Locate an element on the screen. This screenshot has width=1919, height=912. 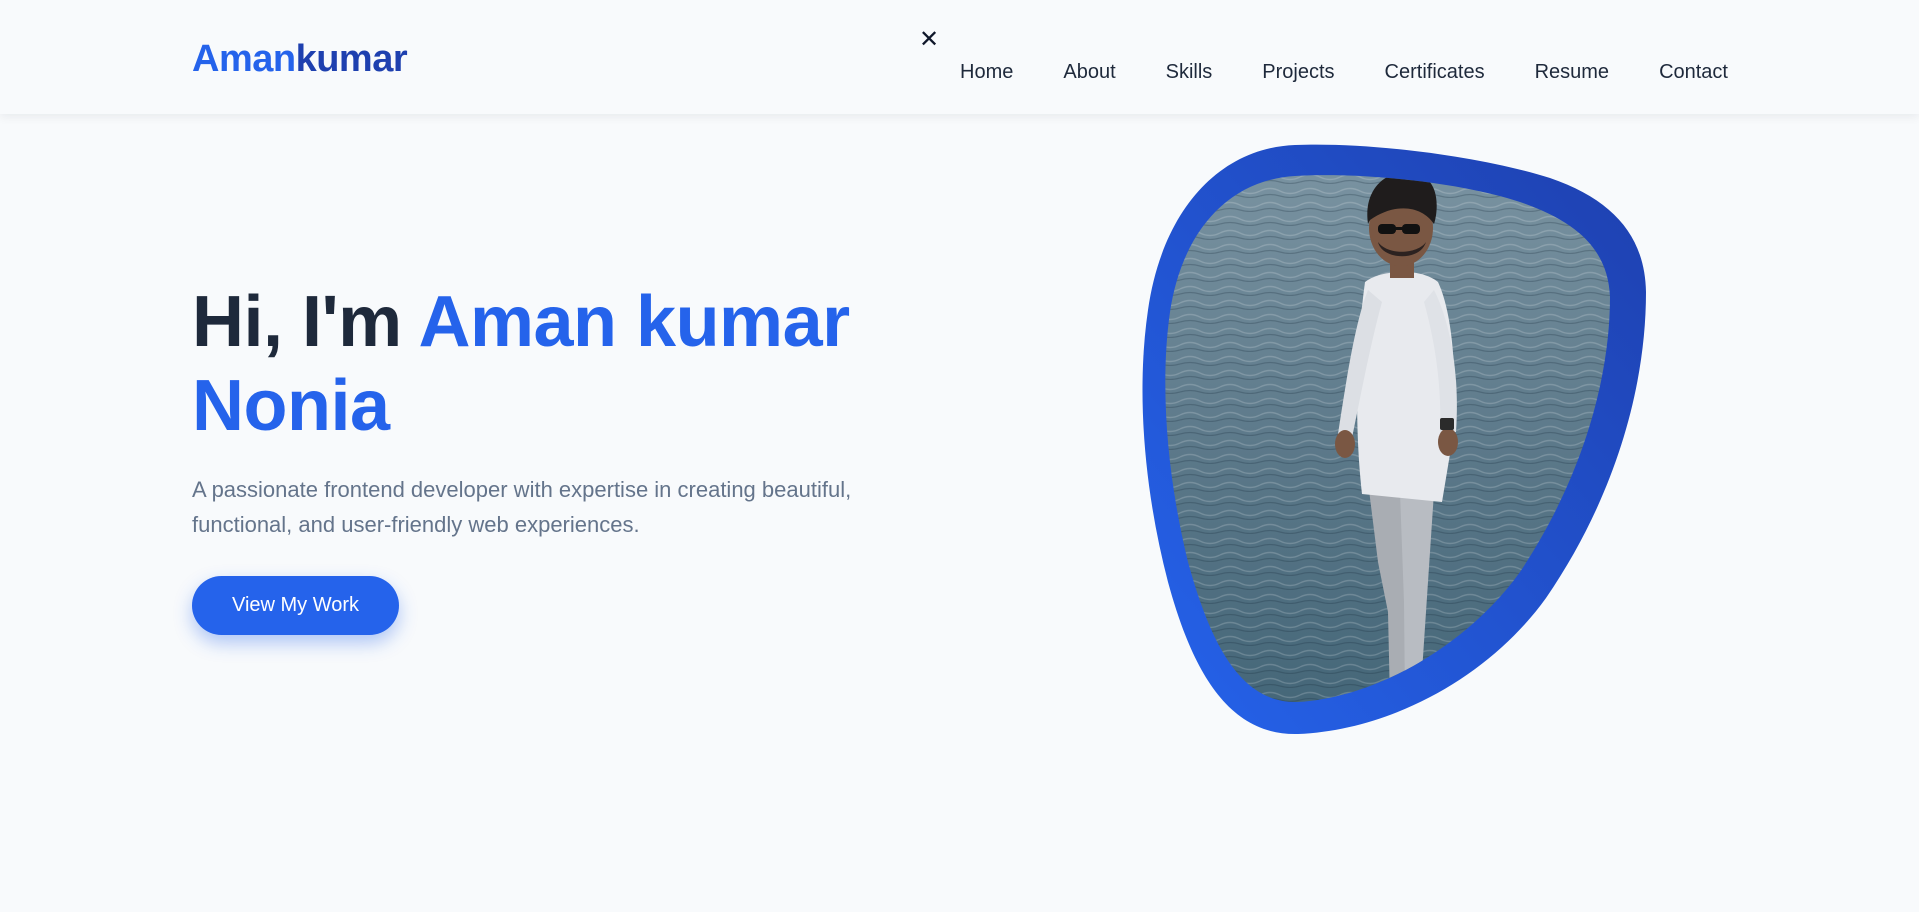
brand-second: kumar is located at coordinates (351, 59).